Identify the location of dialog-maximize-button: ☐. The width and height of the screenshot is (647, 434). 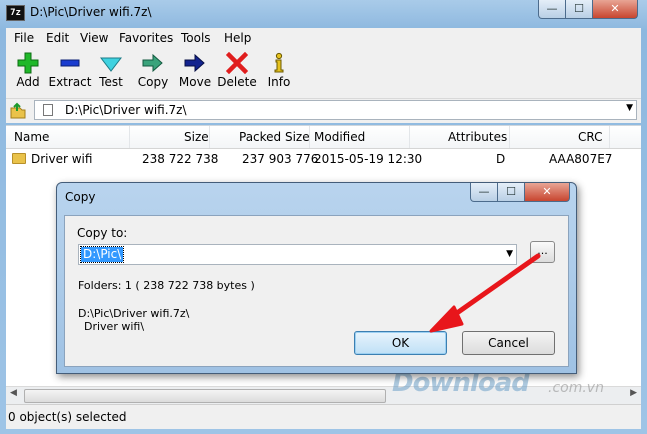
(511, 192).